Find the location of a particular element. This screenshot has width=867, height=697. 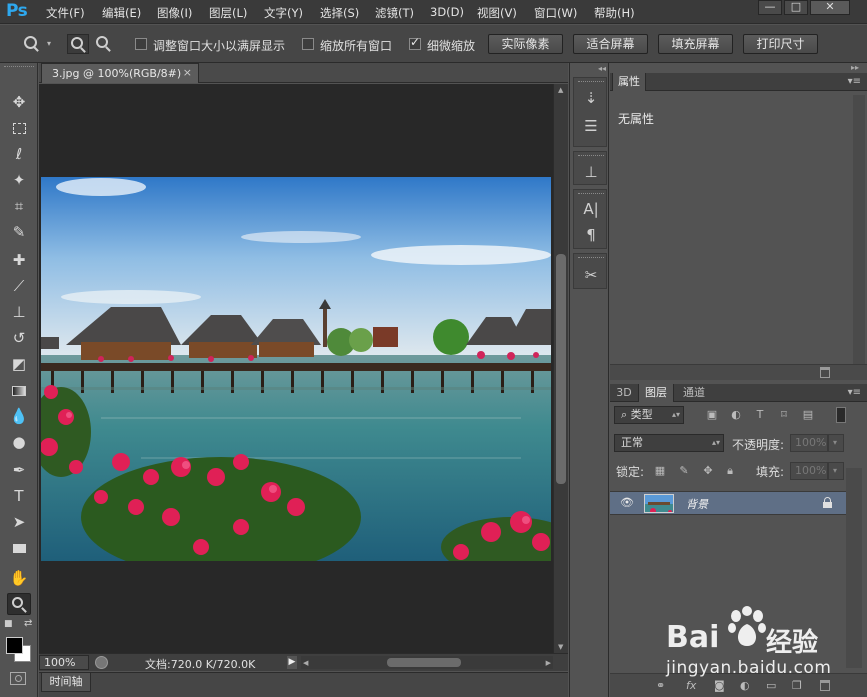

move-tool-icon: ✥ is located at coordinates (19, 102).